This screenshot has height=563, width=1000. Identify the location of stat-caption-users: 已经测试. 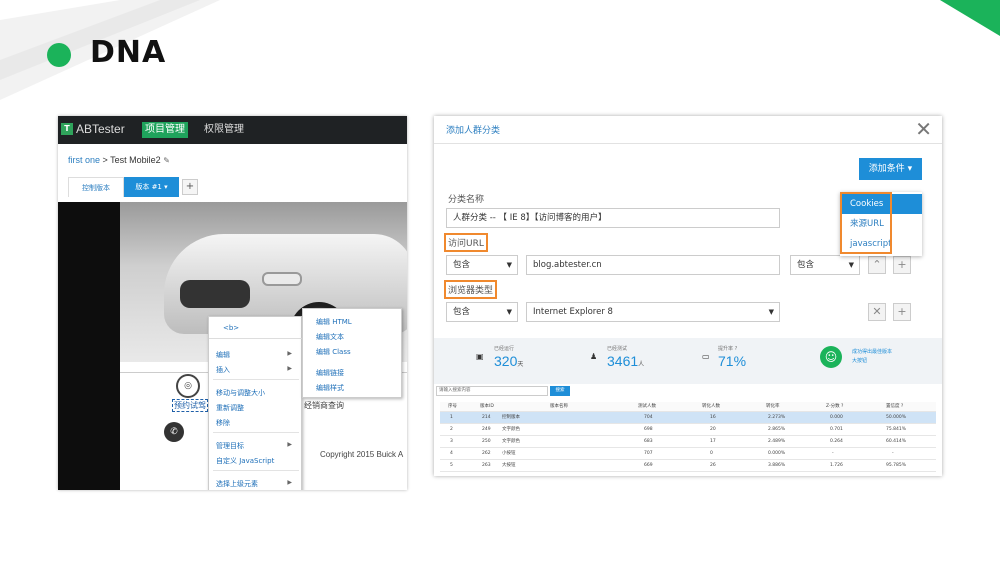
(617, 349).